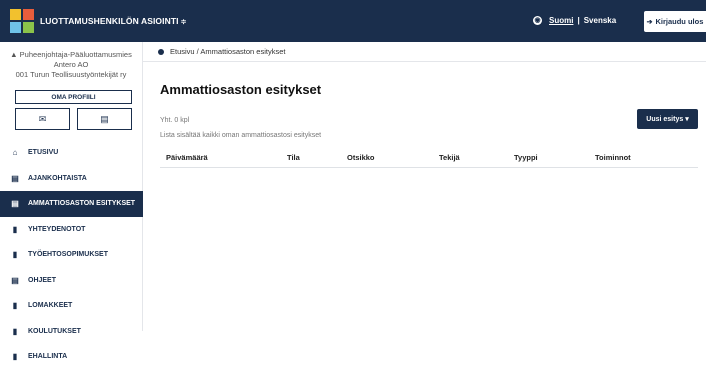 The width and height of the screenshot is (706, 370). Describe the element at coordinates (68, 255) in the screenshot. I see `sidebar-item-label: TYÖEHTOSOPIMUKSET` at that location.